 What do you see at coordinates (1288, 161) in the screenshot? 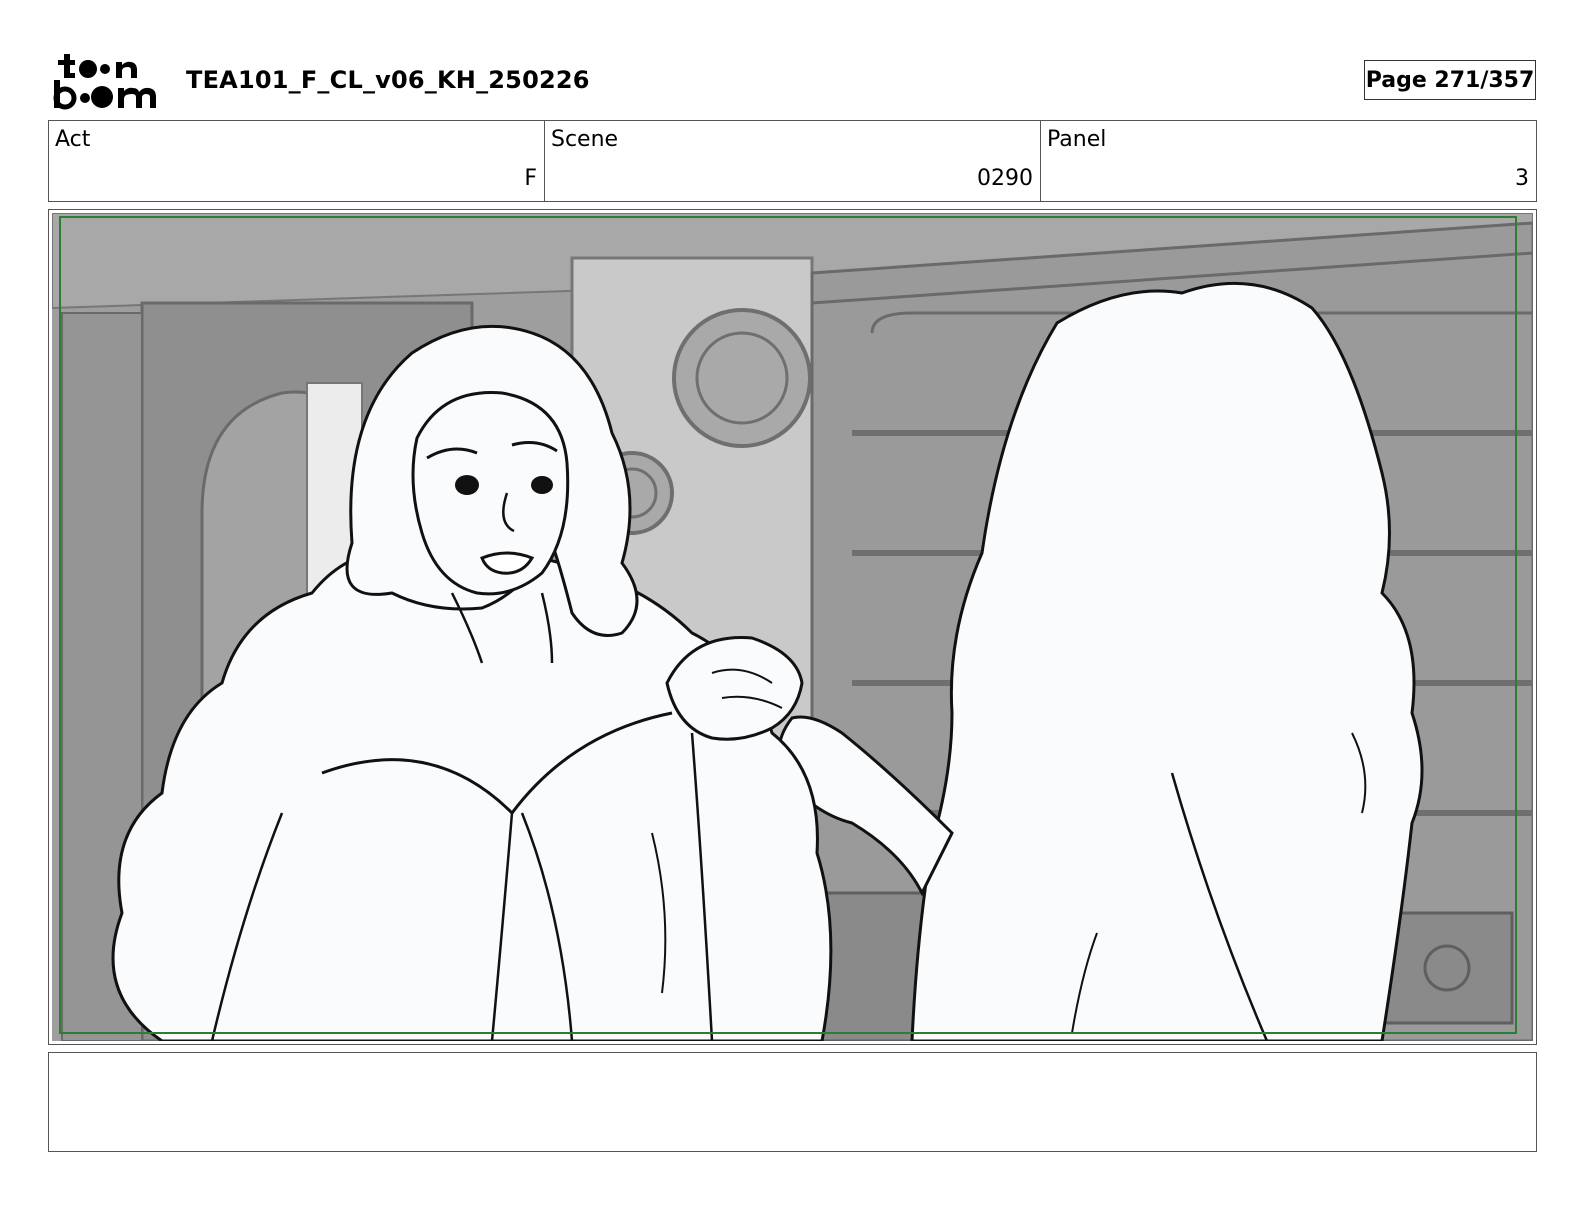
I see `panel-cell: Panel 3` at bounding box center [1288, 161].